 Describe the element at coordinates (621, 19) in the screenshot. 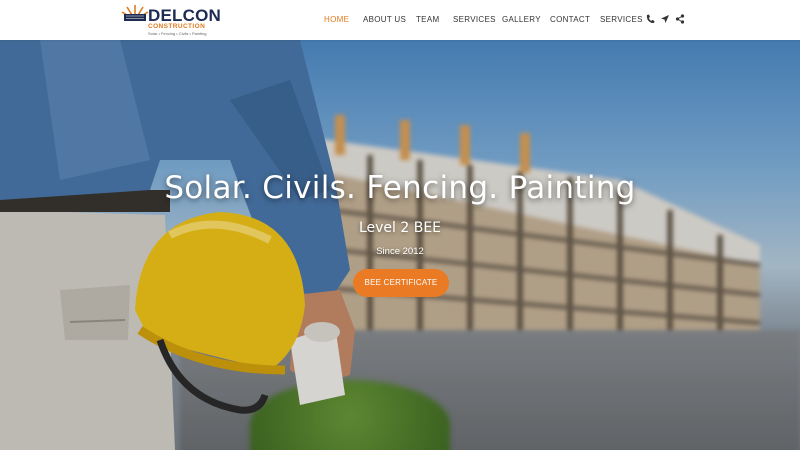

I see `nav-services-2: SERVICES` at that location.